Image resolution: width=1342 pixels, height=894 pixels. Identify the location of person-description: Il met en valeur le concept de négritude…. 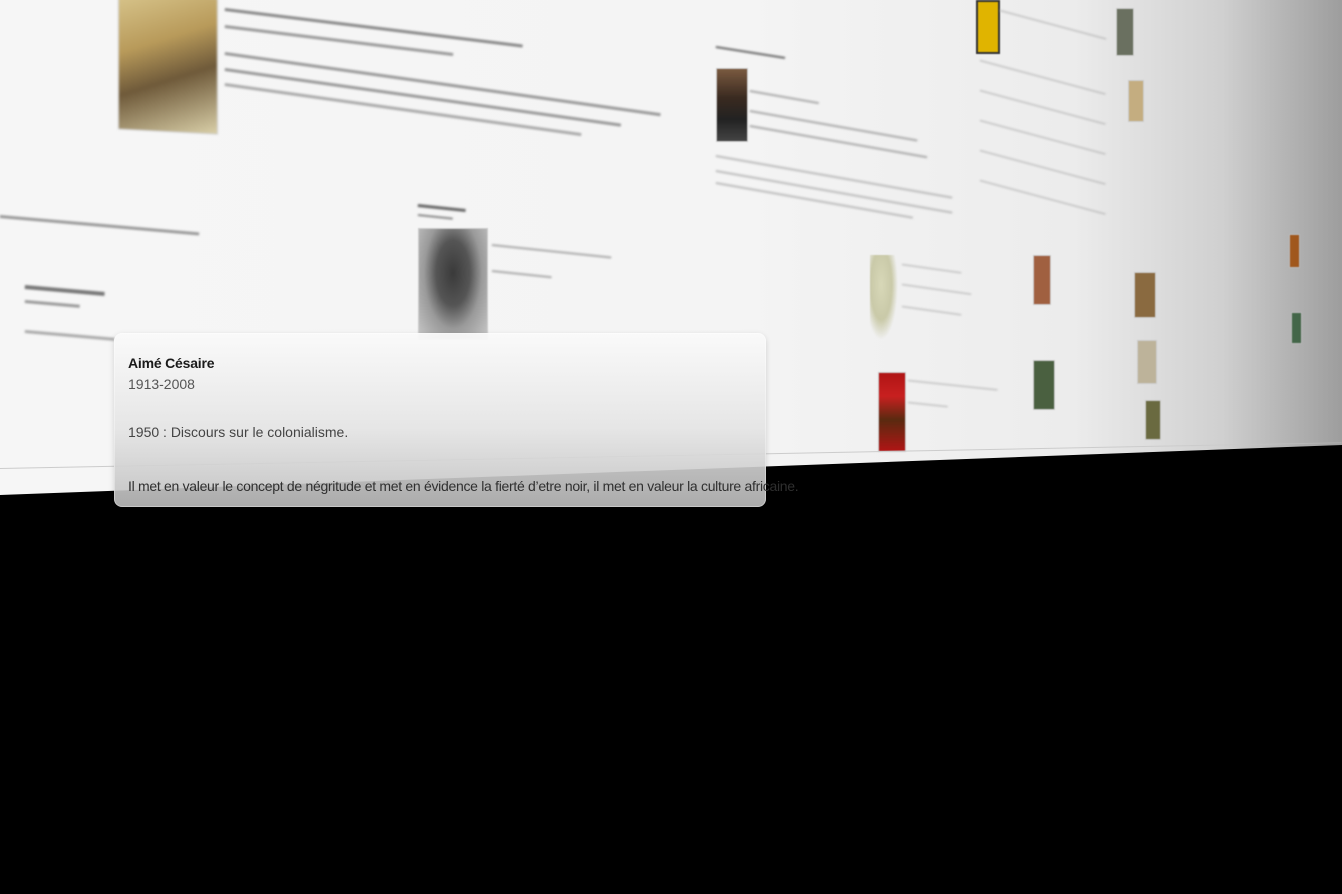
(463, 486).